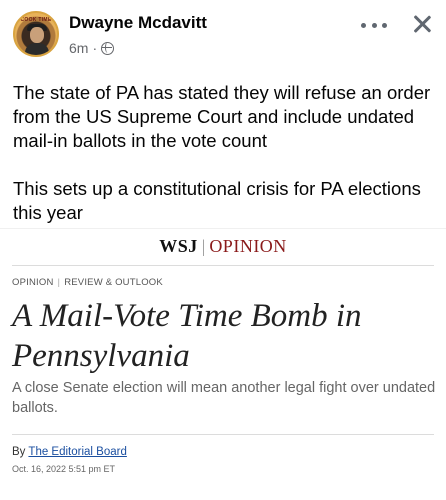  What do you see at coordinates (33, 282) in the screenshot?
I see `kicker-section: OPINION` at bounding box center [33, 282].